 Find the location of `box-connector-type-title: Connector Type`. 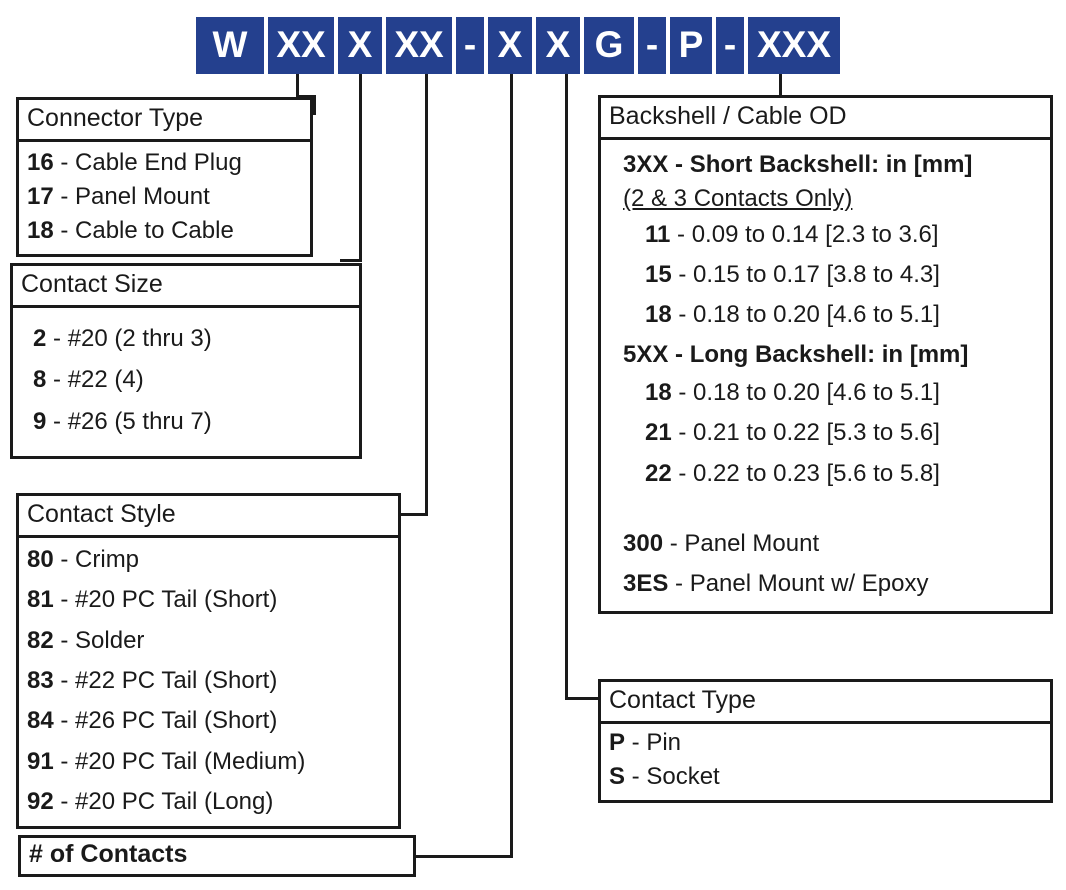

box-connector-type-title: Connector Type is located at coordinates (164, 121).